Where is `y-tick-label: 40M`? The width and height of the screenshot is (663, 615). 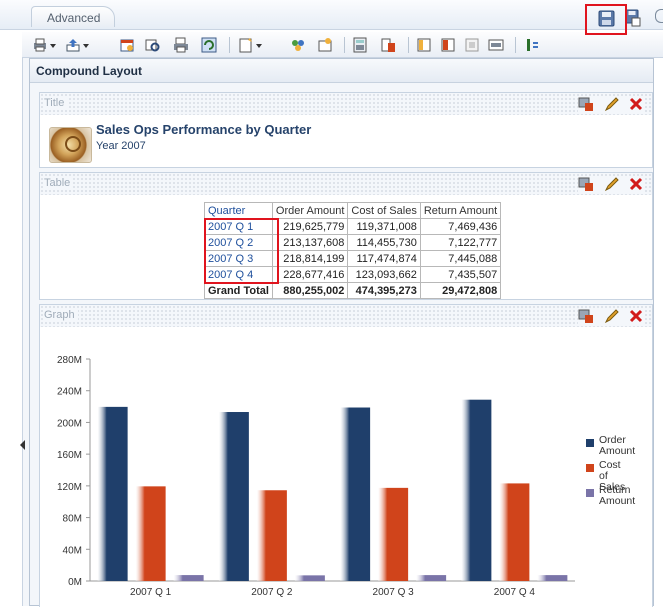 y-tick-label: 40M is located at coordinates (72, 550).